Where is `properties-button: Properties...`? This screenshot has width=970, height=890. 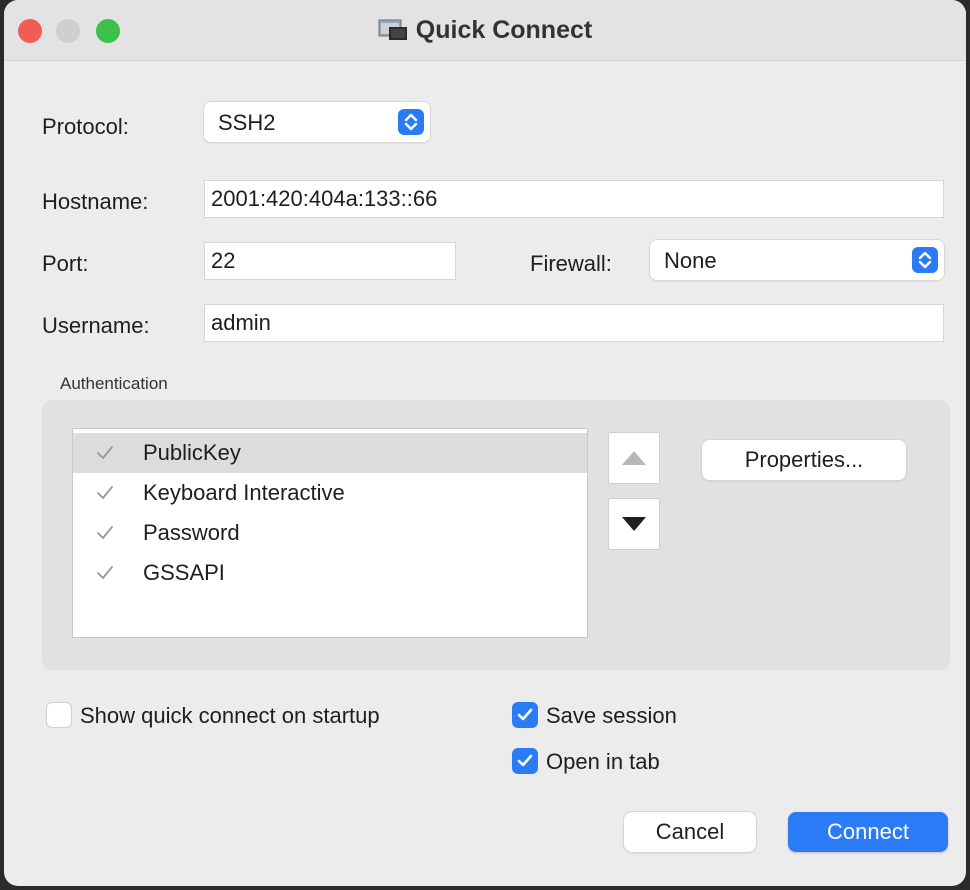 properties-button: Properties... is located at coordinates (804, 460).